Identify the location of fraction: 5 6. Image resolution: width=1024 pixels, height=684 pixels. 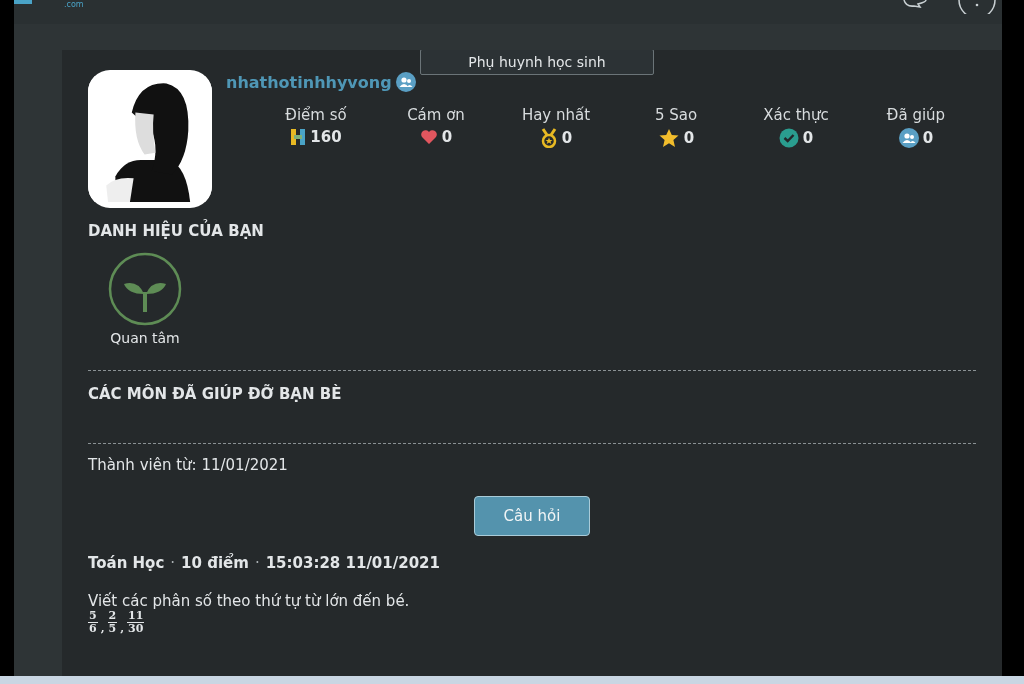
(93, 622).